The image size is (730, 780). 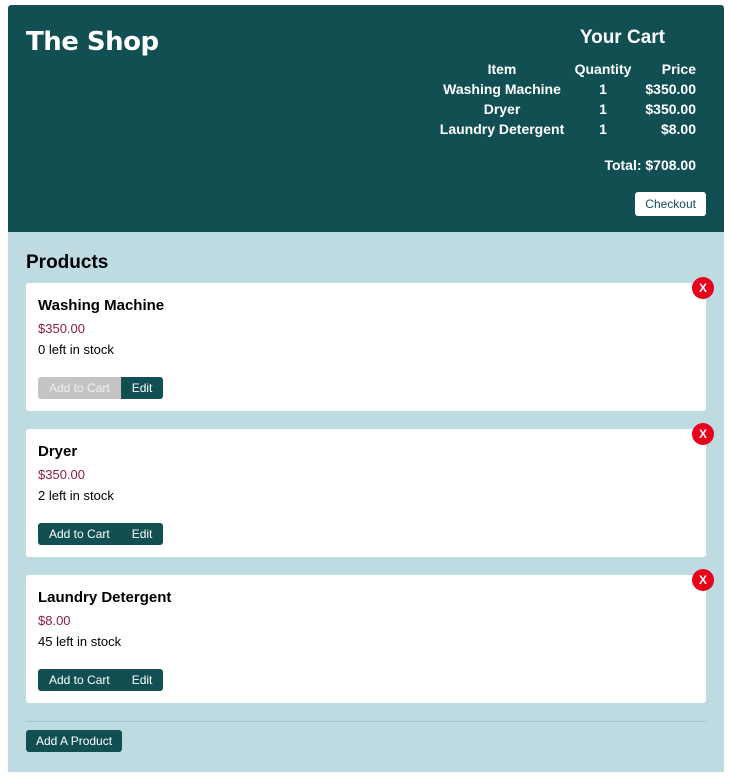 I want to click on cart-header-row: Item Quantity Price, so click(x=571, y=69).